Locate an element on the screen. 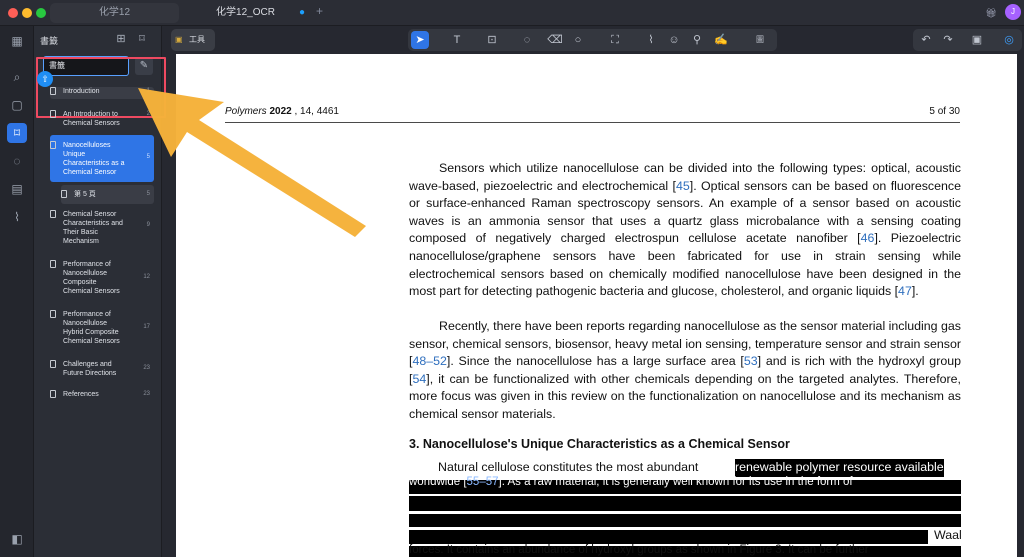  bookmark-page: 2 is located at coordinates (148, 114).